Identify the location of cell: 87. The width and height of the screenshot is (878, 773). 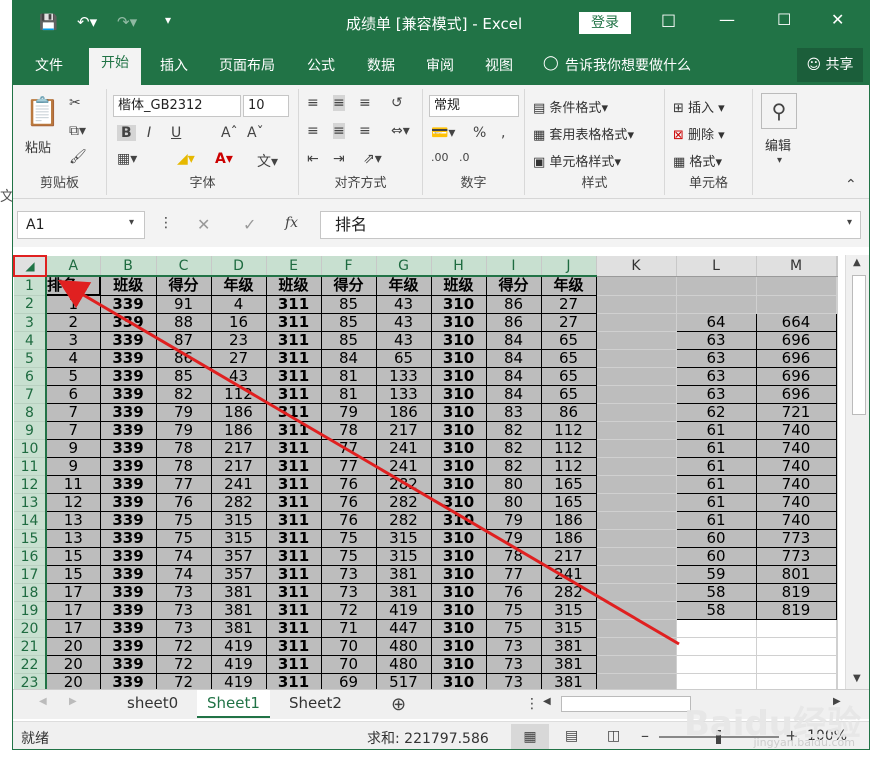
(183, 340).